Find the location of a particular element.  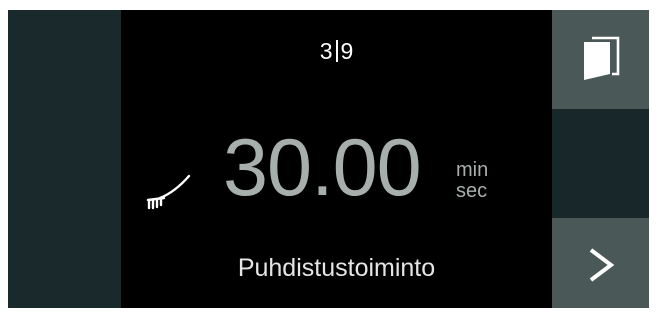

brush-icon is located at coordinates (168, 192).